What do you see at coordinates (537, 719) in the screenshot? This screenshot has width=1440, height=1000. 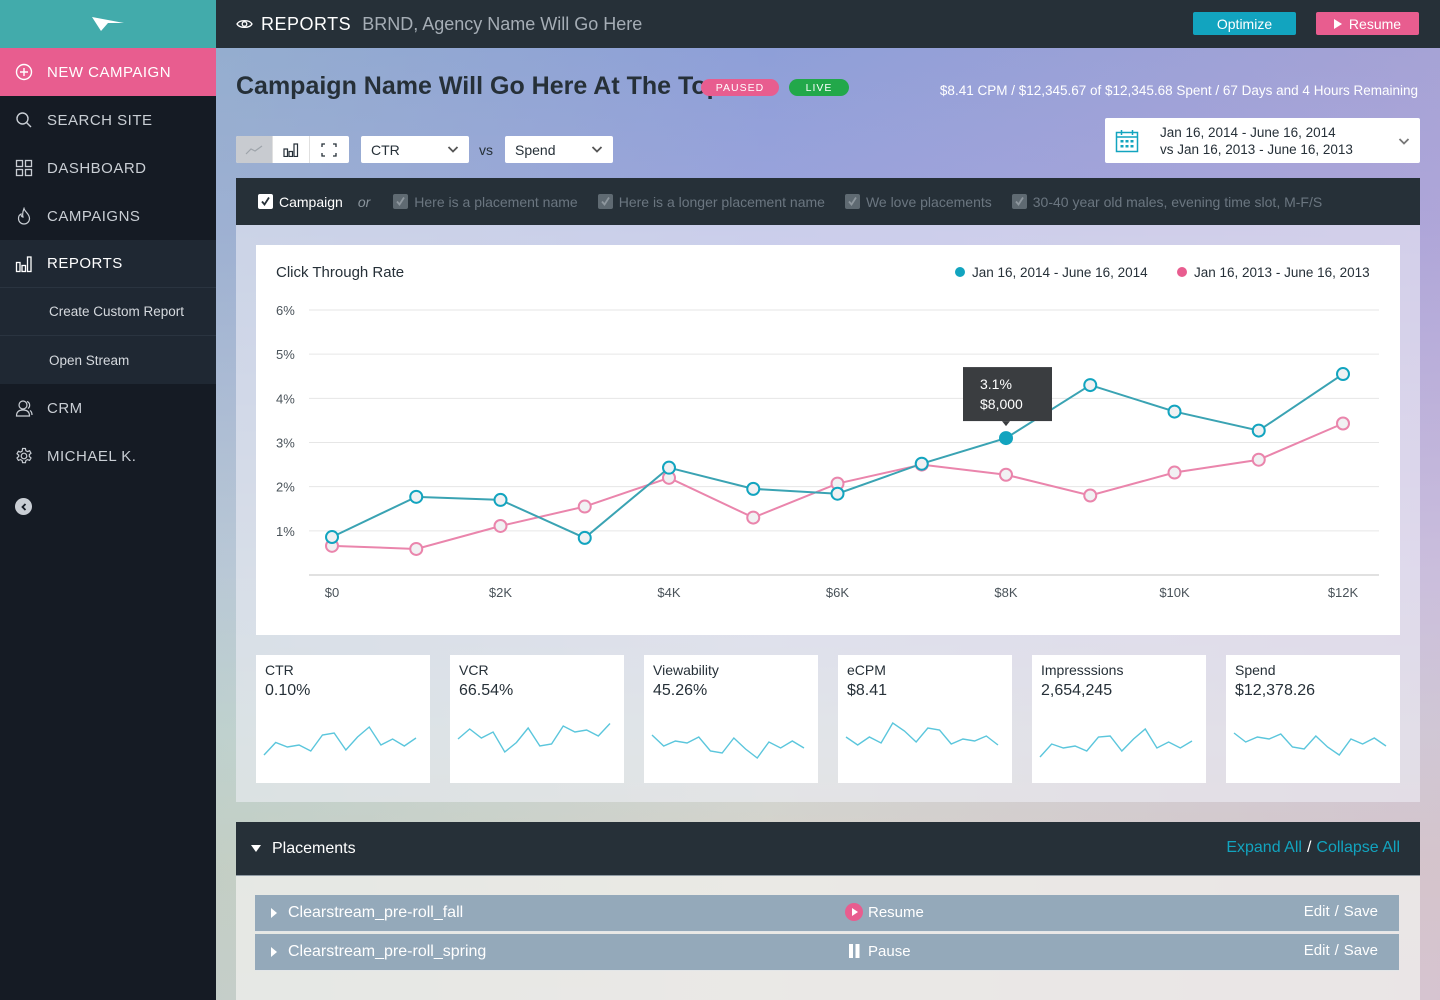 I see `kpi-card-vcr: VCR 66.54%` at bounding box center [537, 719].